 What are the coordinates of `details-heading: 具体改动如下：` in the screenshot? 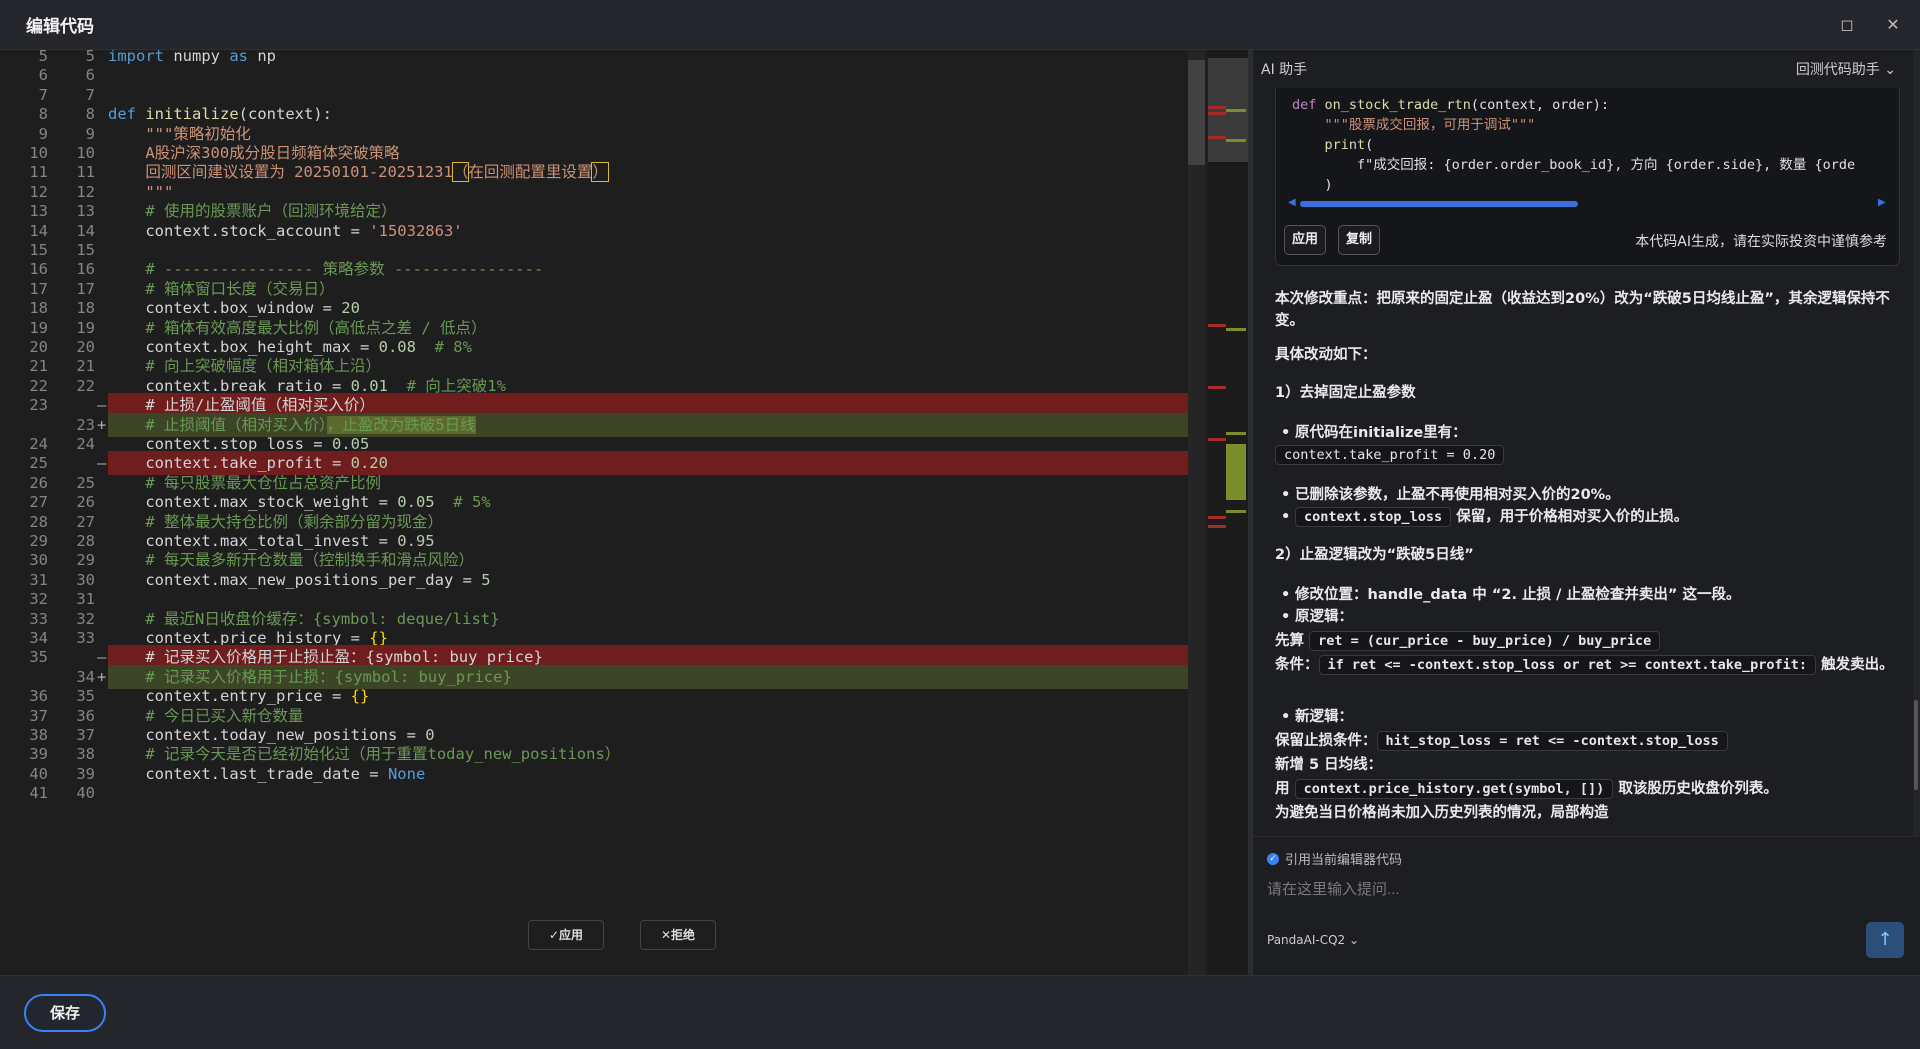 It's located at (1326, 355).